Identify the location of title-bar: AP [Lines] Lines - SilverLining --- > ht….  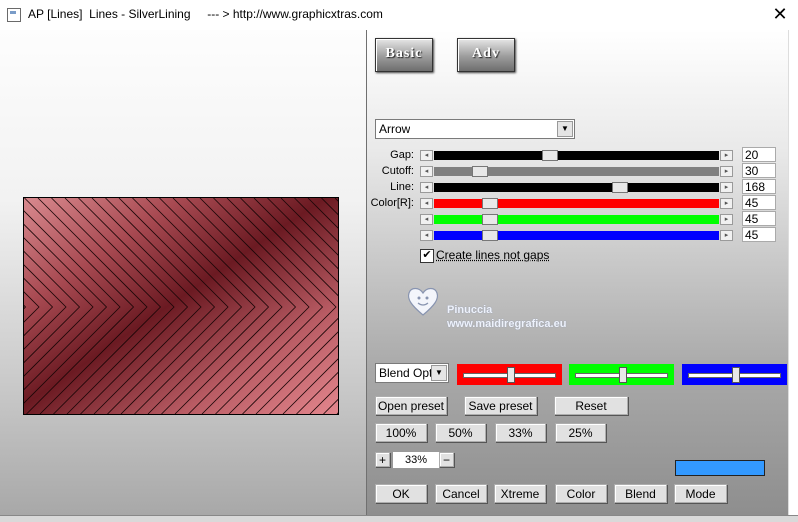
(399, 15).